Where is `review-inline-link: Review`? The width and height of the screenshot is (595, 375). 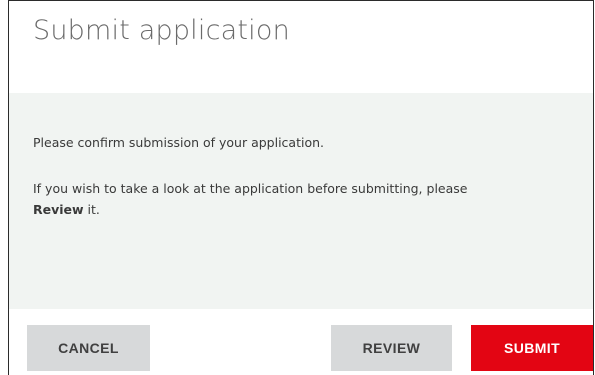
review-inline-link: Review is located at coordinates (58, 209).